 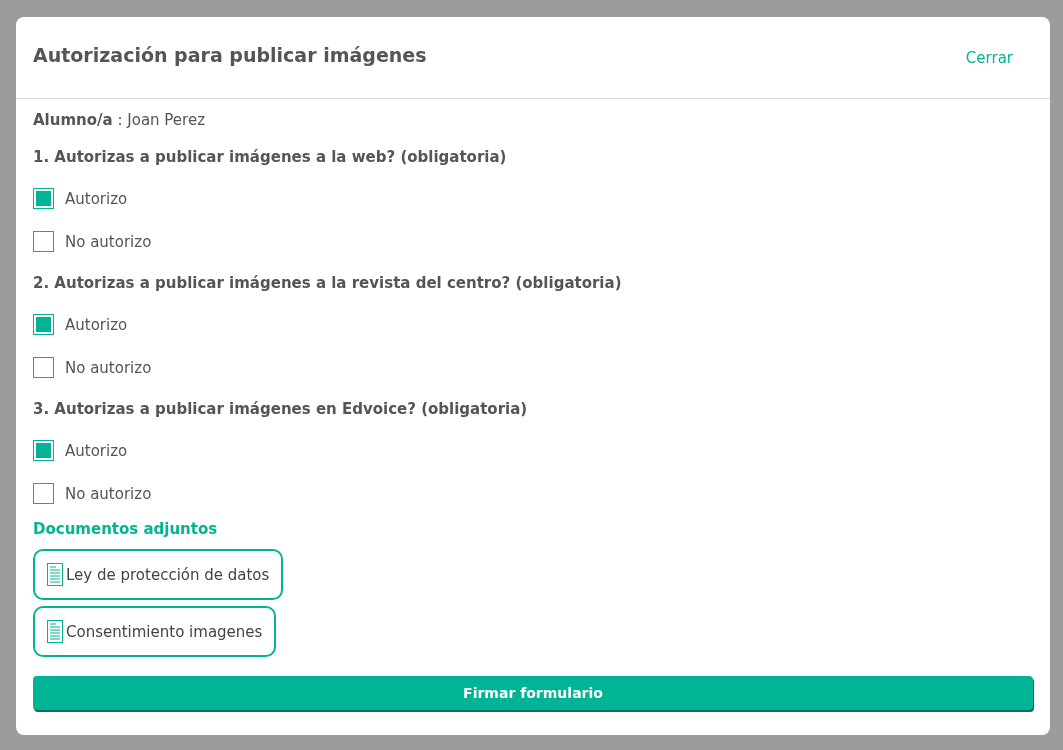 What do you see at coordinates (158, 574) in the screenshot?
I see `attachment-button: Ley de protección de datos` at bounding box center [158, 574].